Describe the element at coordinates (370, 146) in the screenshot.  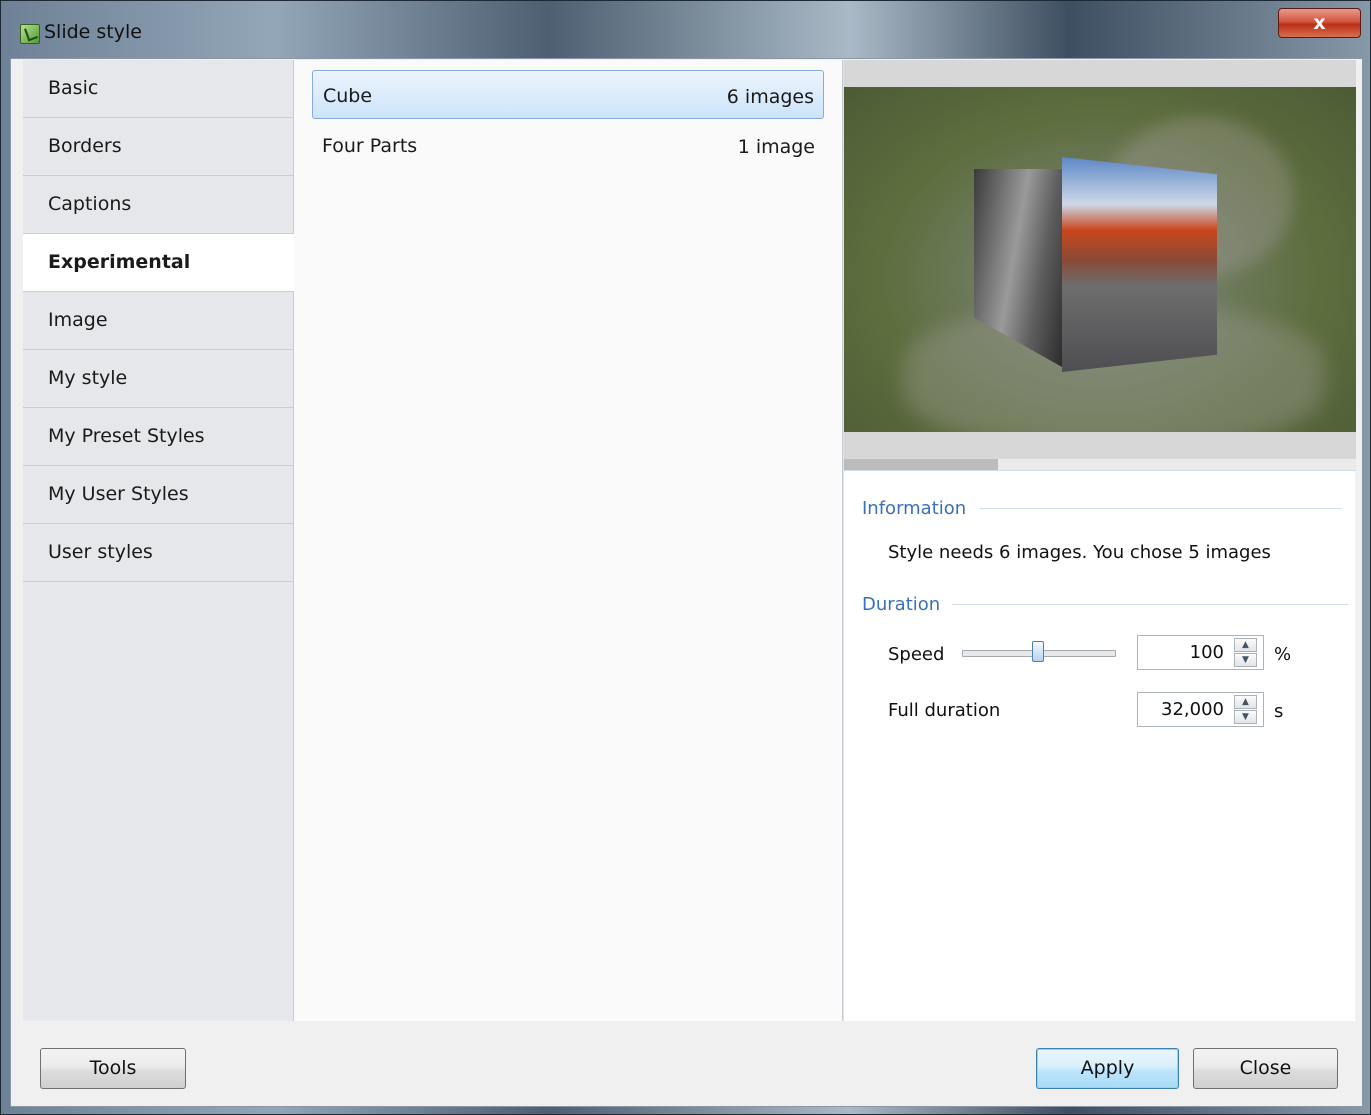
I see `style-name: Four Parts` at that location.